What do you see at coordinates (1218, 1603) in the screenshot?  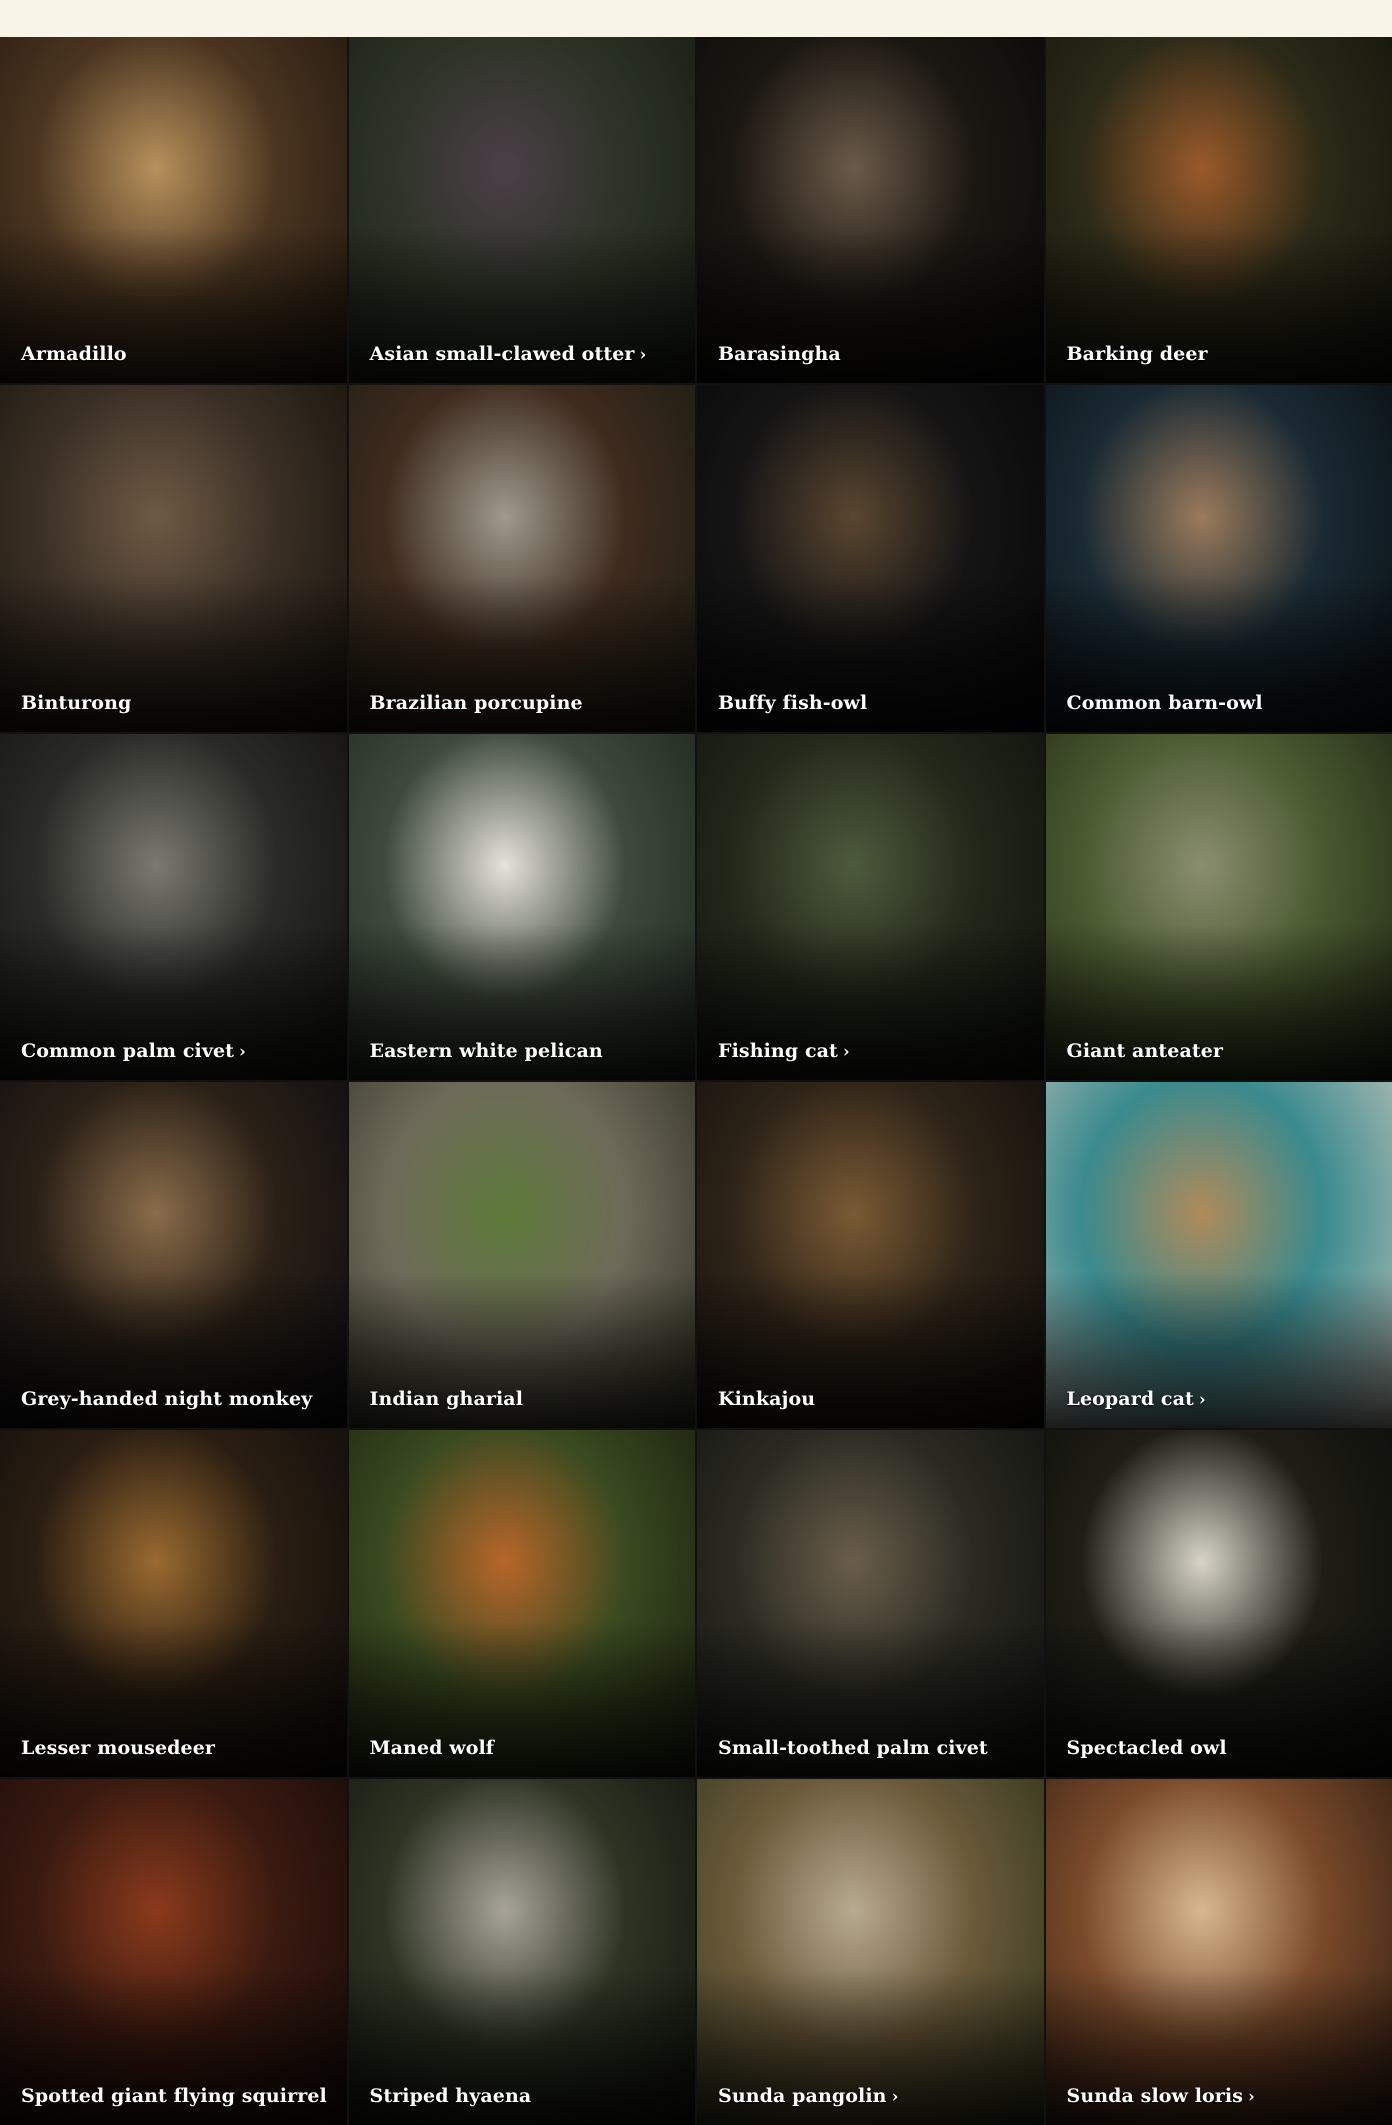 I see `animal-card-spectacled-owl: Spectacled owl›` at bounding box center [1218, 1603].